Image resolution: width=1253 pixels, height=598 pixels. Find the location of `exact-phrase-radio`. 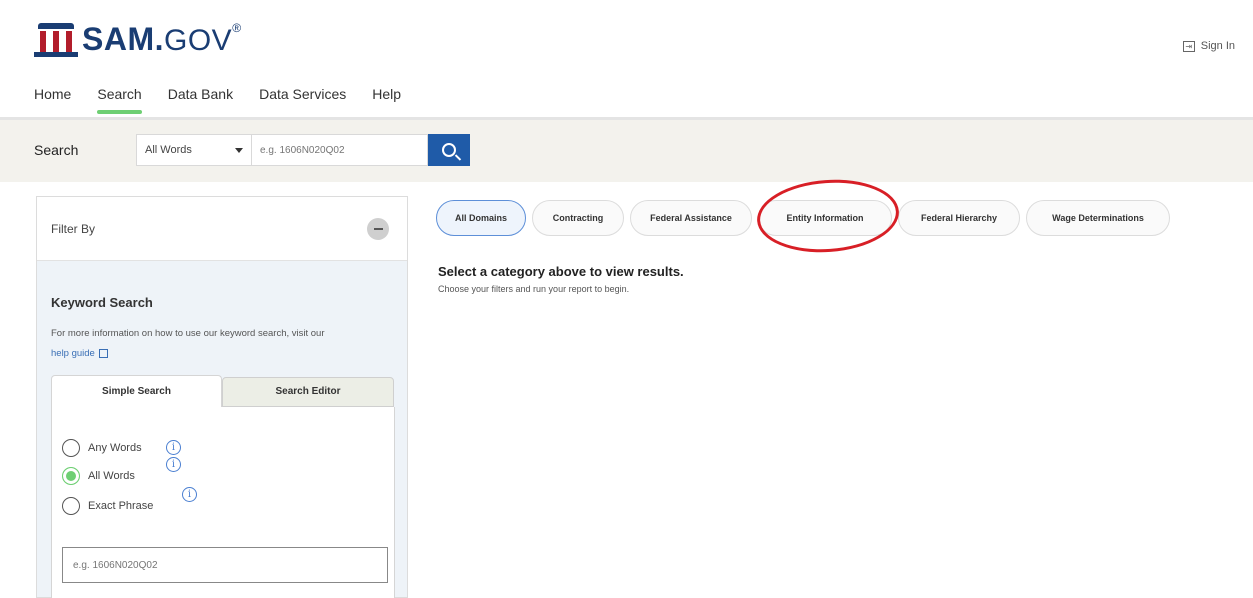

exact-phrase-radio is located at coordinates (71, 506).